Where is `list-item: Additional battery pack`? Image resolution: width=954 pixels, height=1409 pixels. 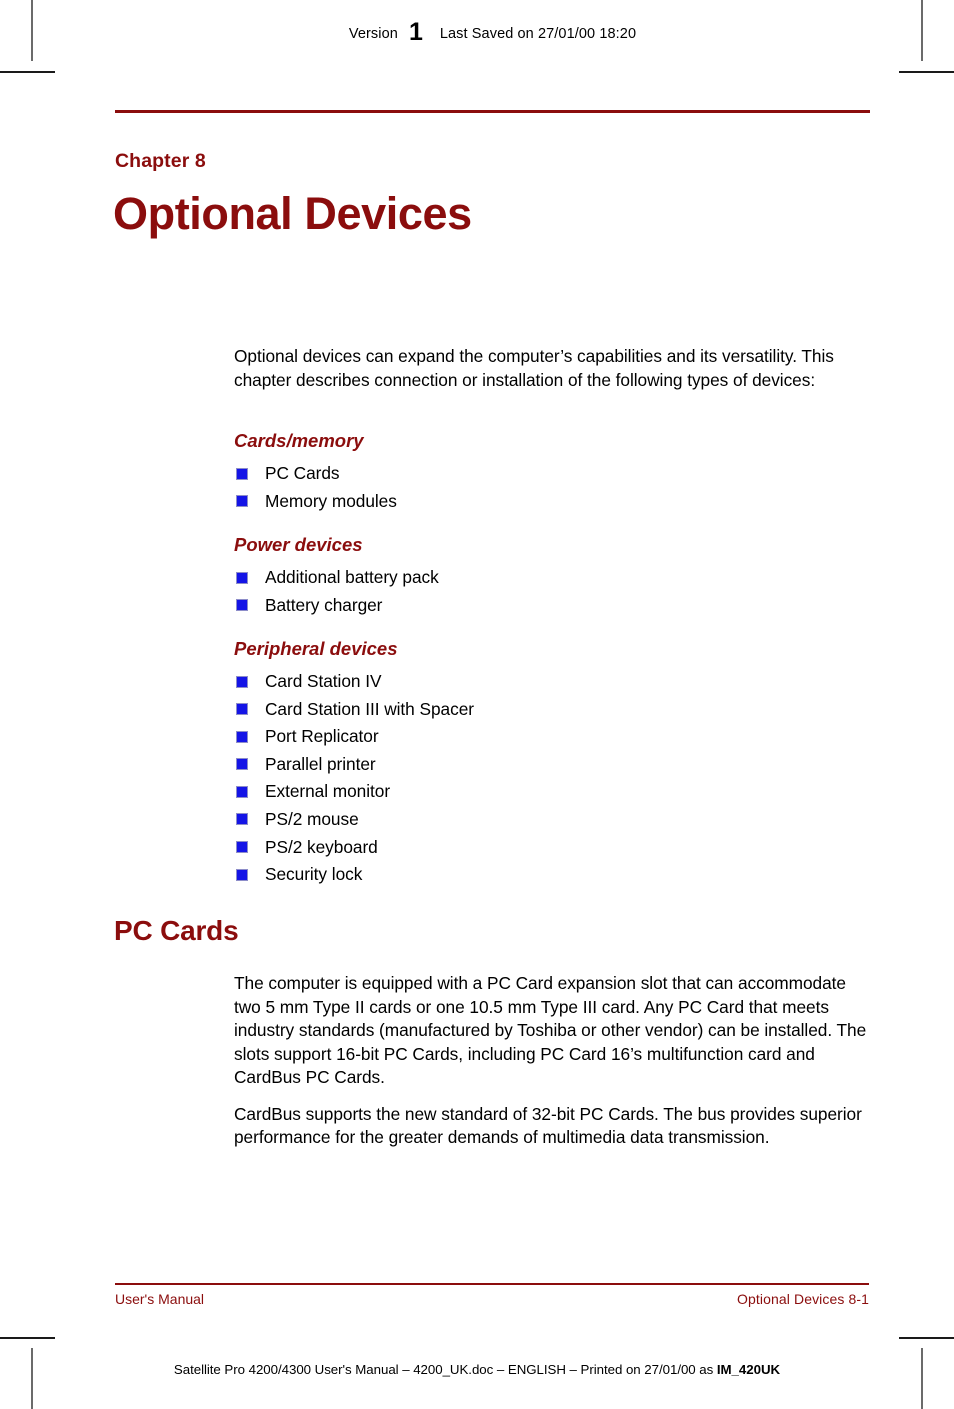 list-item: Additional battery pack is located at coordinates (552, 578).